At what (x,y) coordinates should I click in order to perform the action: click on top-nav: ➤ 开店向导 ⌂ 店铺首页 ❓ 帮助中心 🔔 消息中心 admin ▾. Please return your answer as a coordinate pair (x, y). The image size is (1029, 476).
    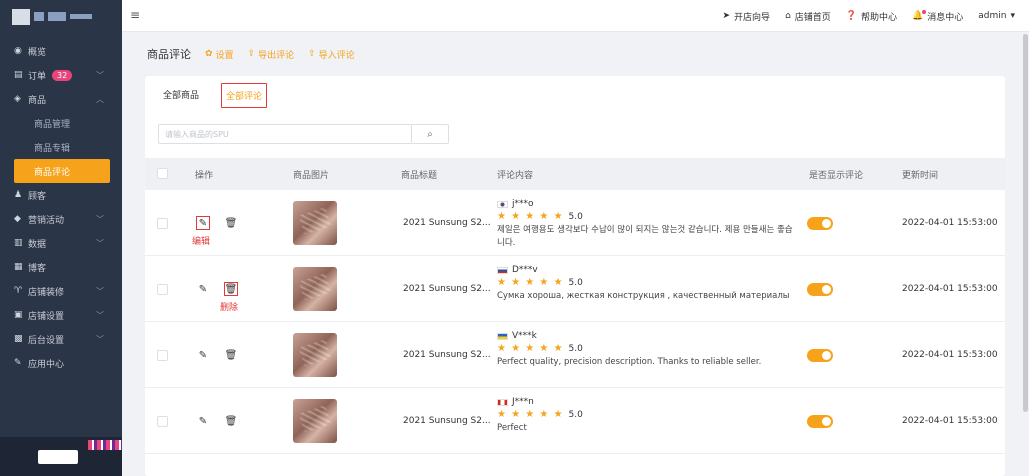
    Looking at the image, I should click on (869, 16).